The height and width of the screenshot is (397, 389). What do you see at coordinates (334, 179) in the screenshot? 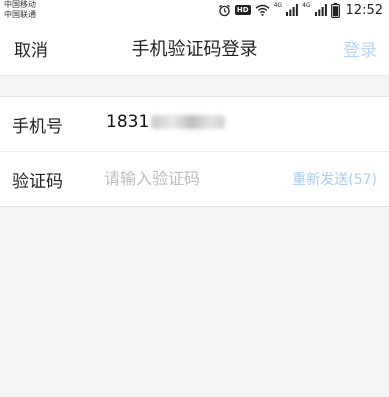
I see `resend-code-button: 重新发送(57)` at bounding box center [334, 179].